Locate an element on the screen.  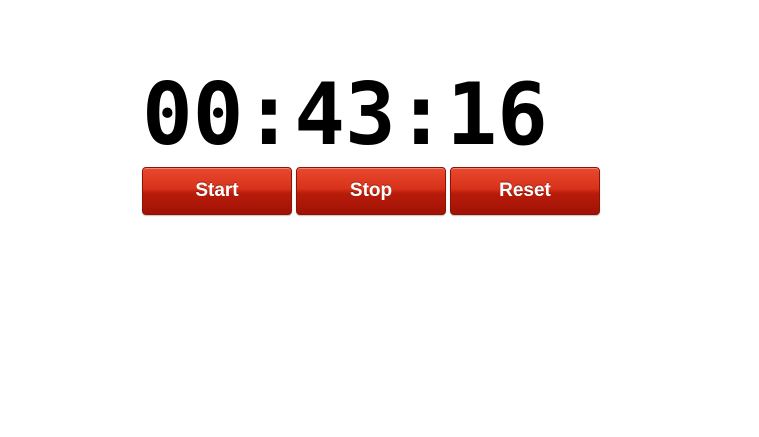
start-button: Start is located at coordinates (217, 191).